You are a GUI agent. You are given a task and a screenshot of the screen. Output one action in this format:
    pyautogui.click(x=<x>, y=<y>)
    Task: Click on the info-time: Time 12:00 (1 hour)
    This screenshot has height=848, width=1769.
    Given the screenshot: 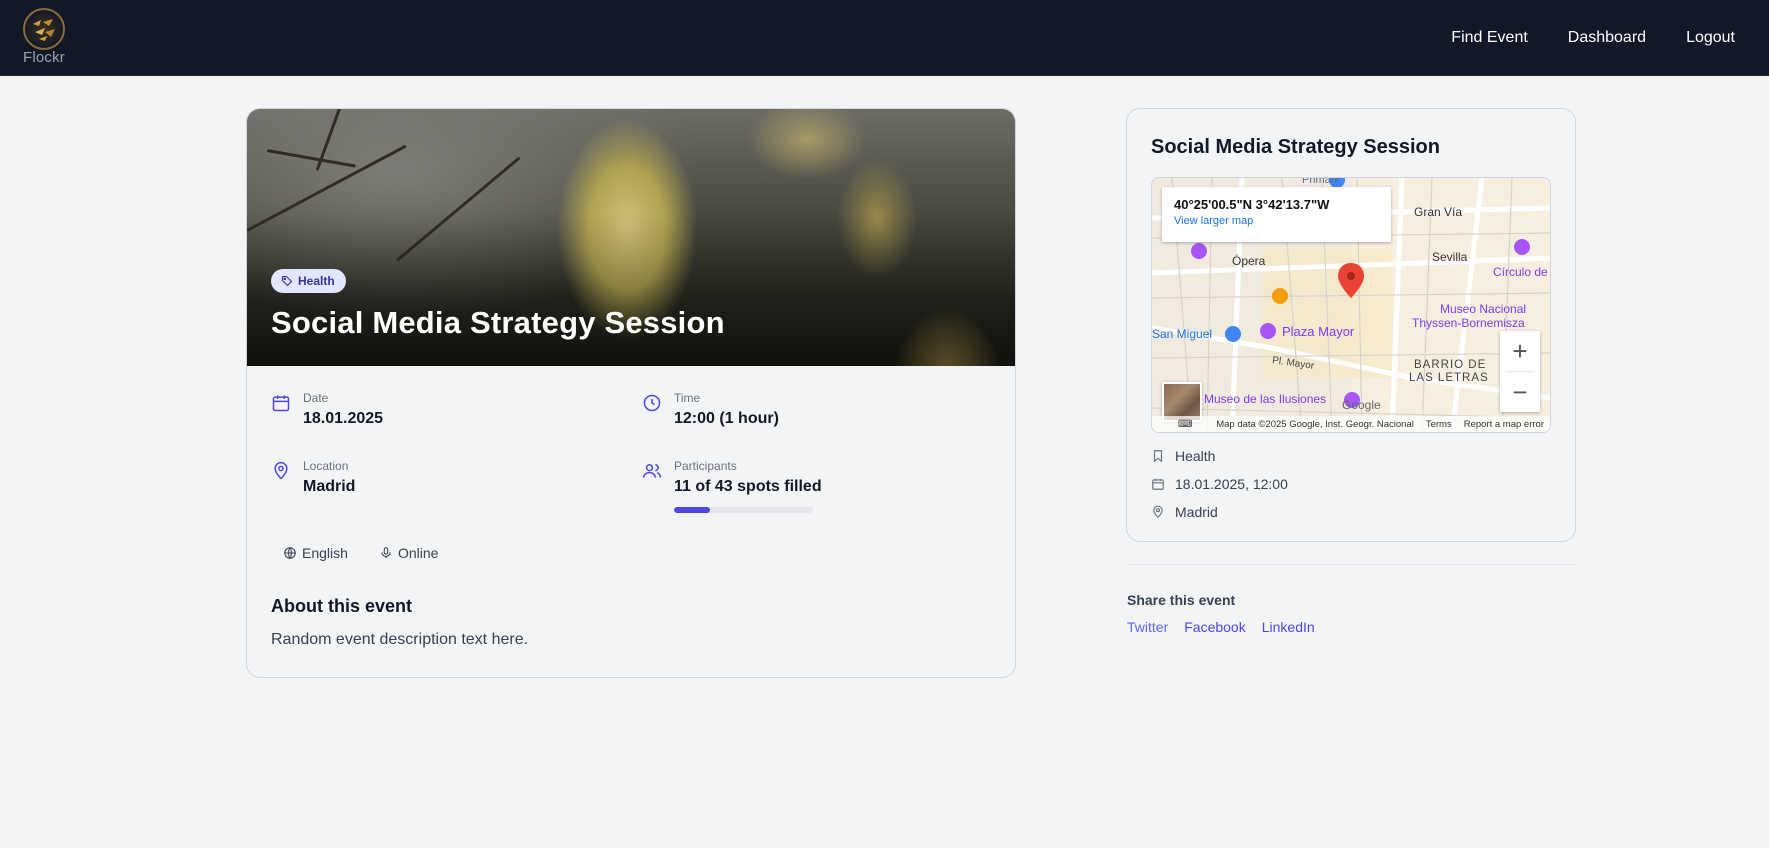 What is the action you would take?
    pyautogui.click(x=792, y=411)
    